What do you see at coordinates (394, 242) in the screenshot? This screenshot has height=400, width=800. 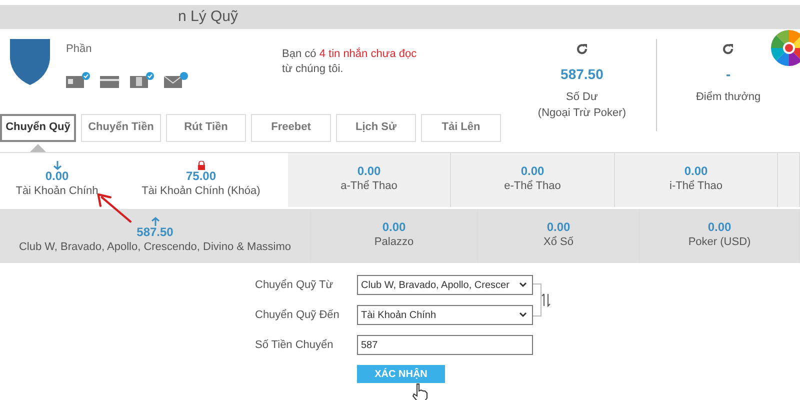 I see `wallet-label: Palazzo` at bounding box center [394, 242].